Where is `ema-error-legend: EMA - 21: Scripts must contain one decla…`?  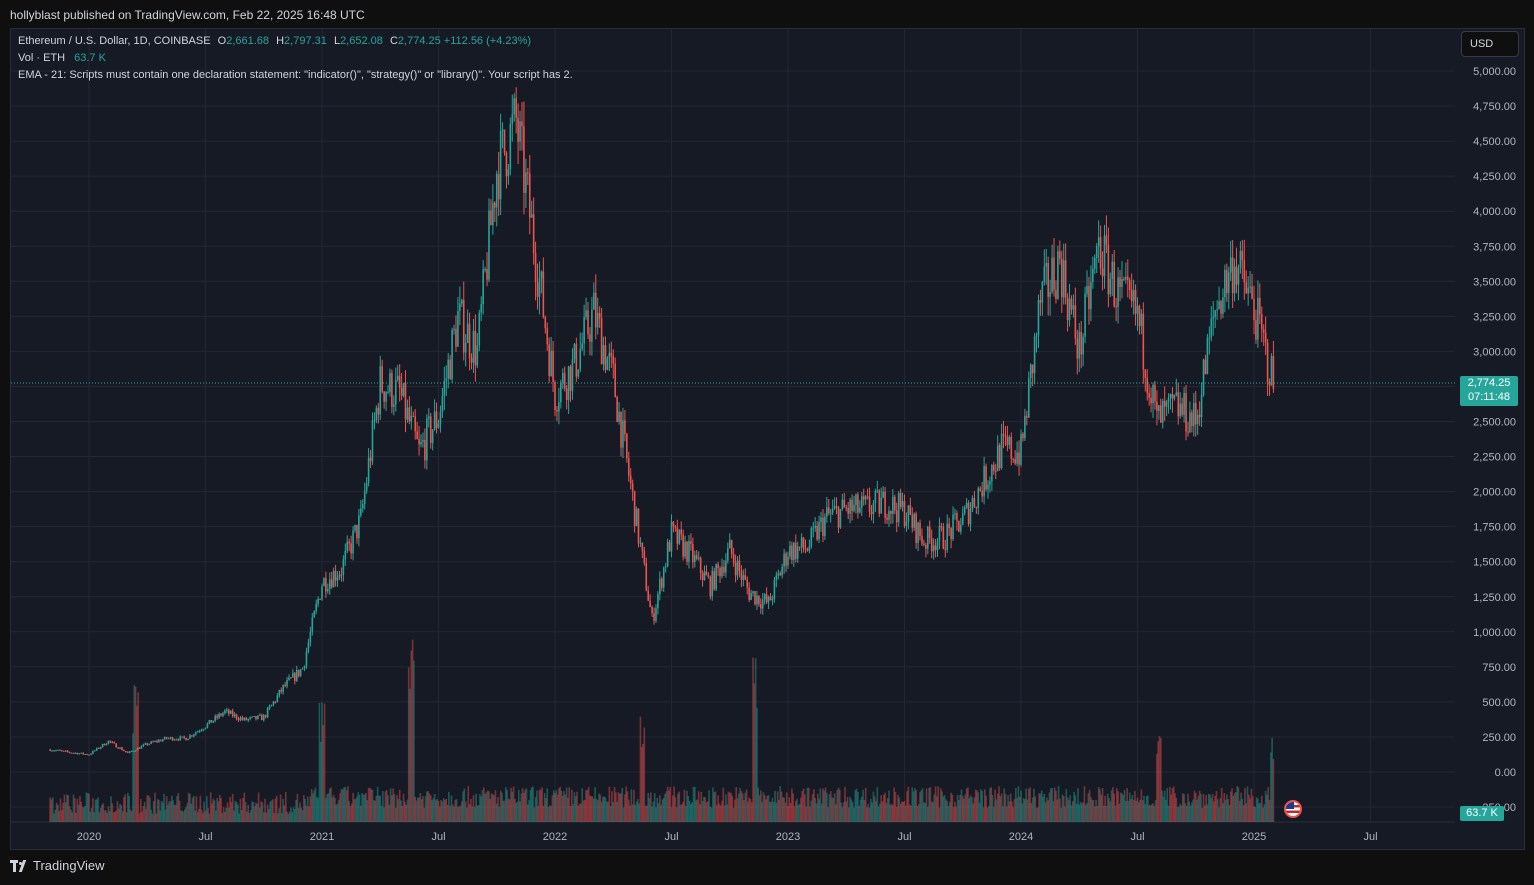
ema-error-legend: EMA - 21: Scripts must contain one decla… is located at coordinates (295, 75).